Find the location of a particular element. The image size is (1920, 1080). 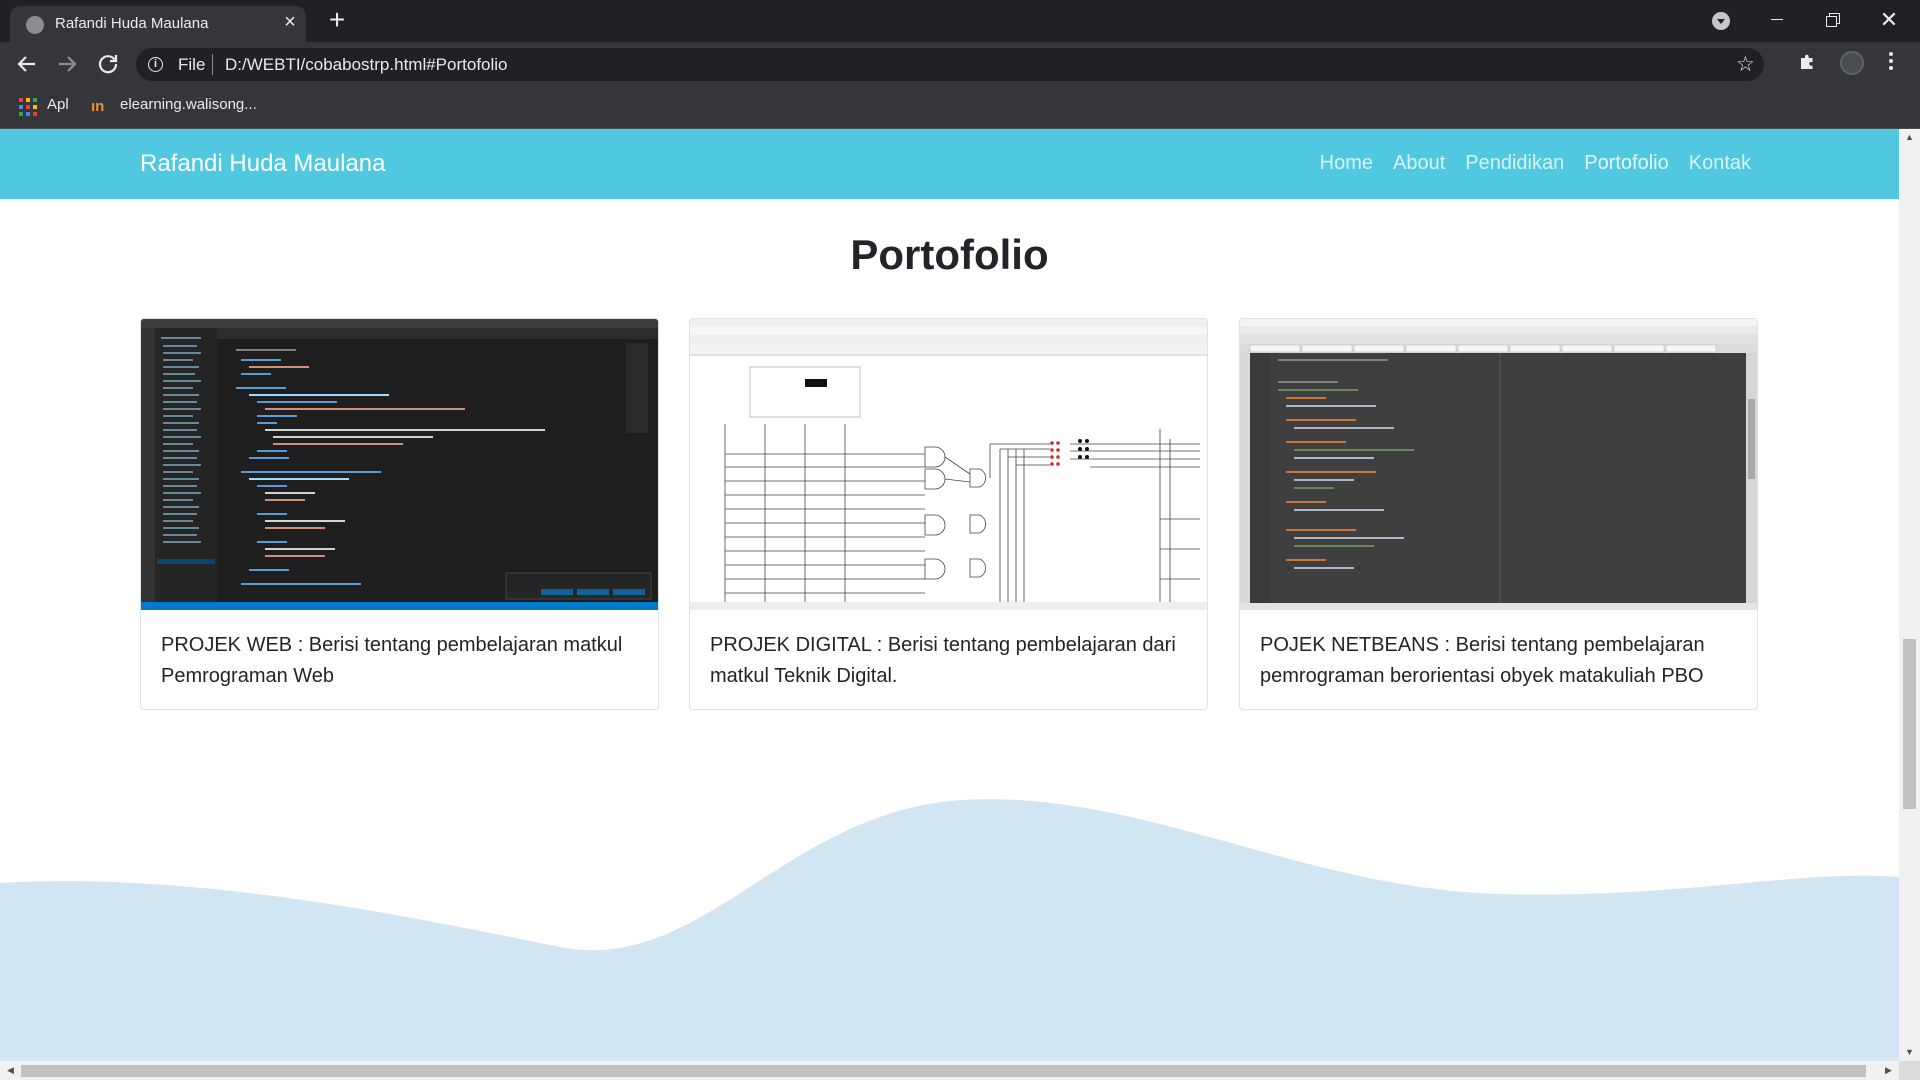

tab-search-icon is located at coordinates (1721, 21).